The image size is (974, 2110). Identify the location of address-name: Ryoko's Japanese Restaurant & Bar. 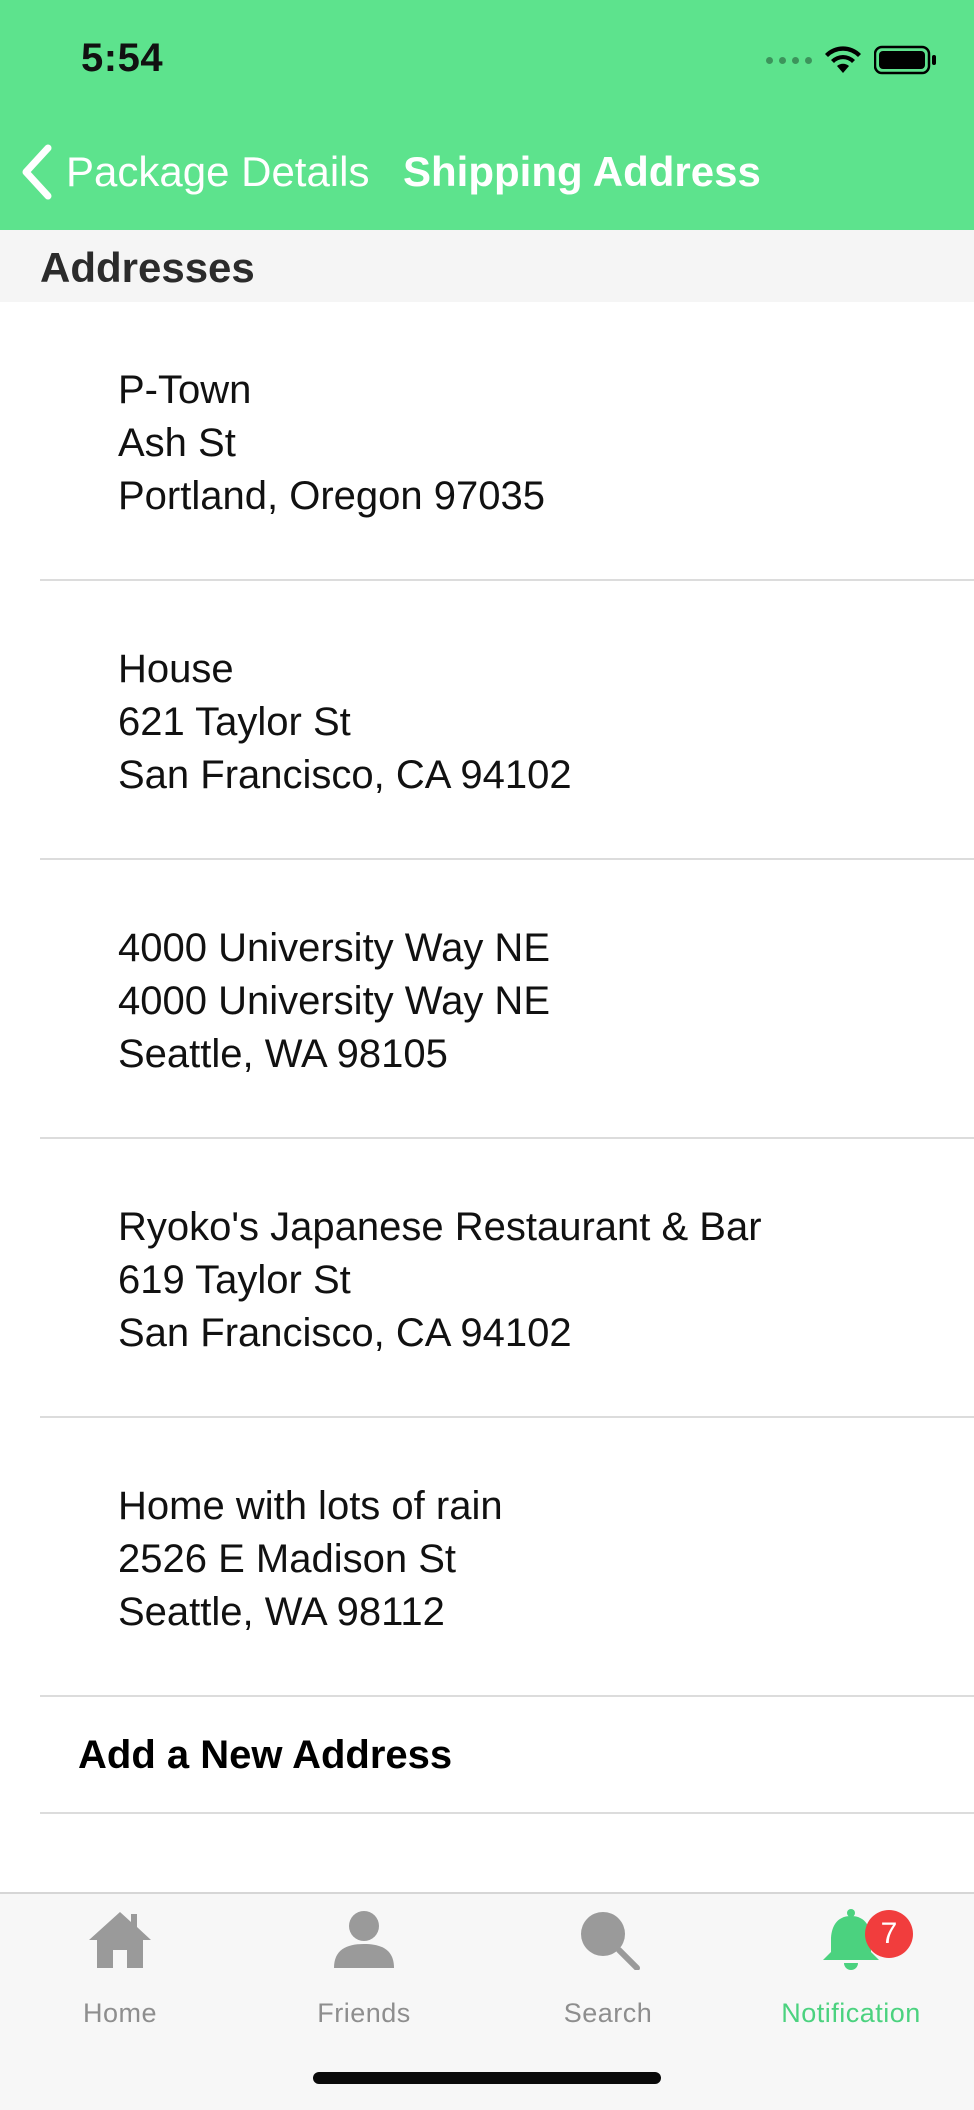
(440, 1227).